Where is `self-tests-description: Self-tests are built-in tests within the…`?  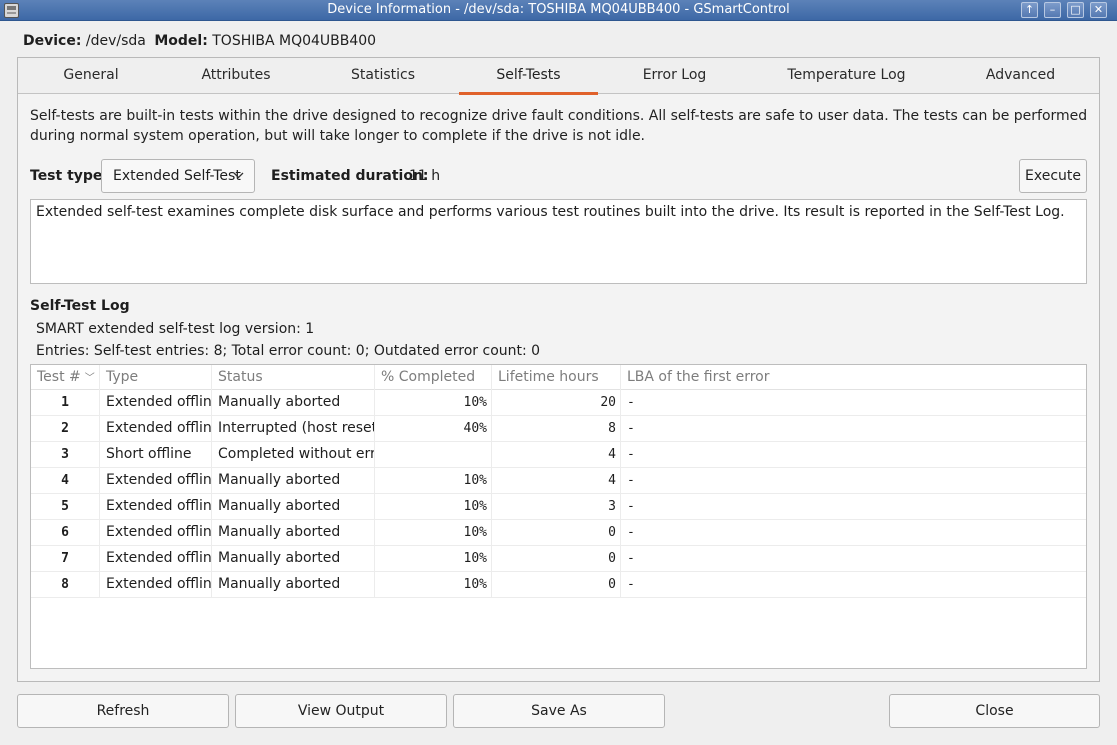
self-tests-description: Self-tests are built-in tests within the… is located at coordinates (559, 126).